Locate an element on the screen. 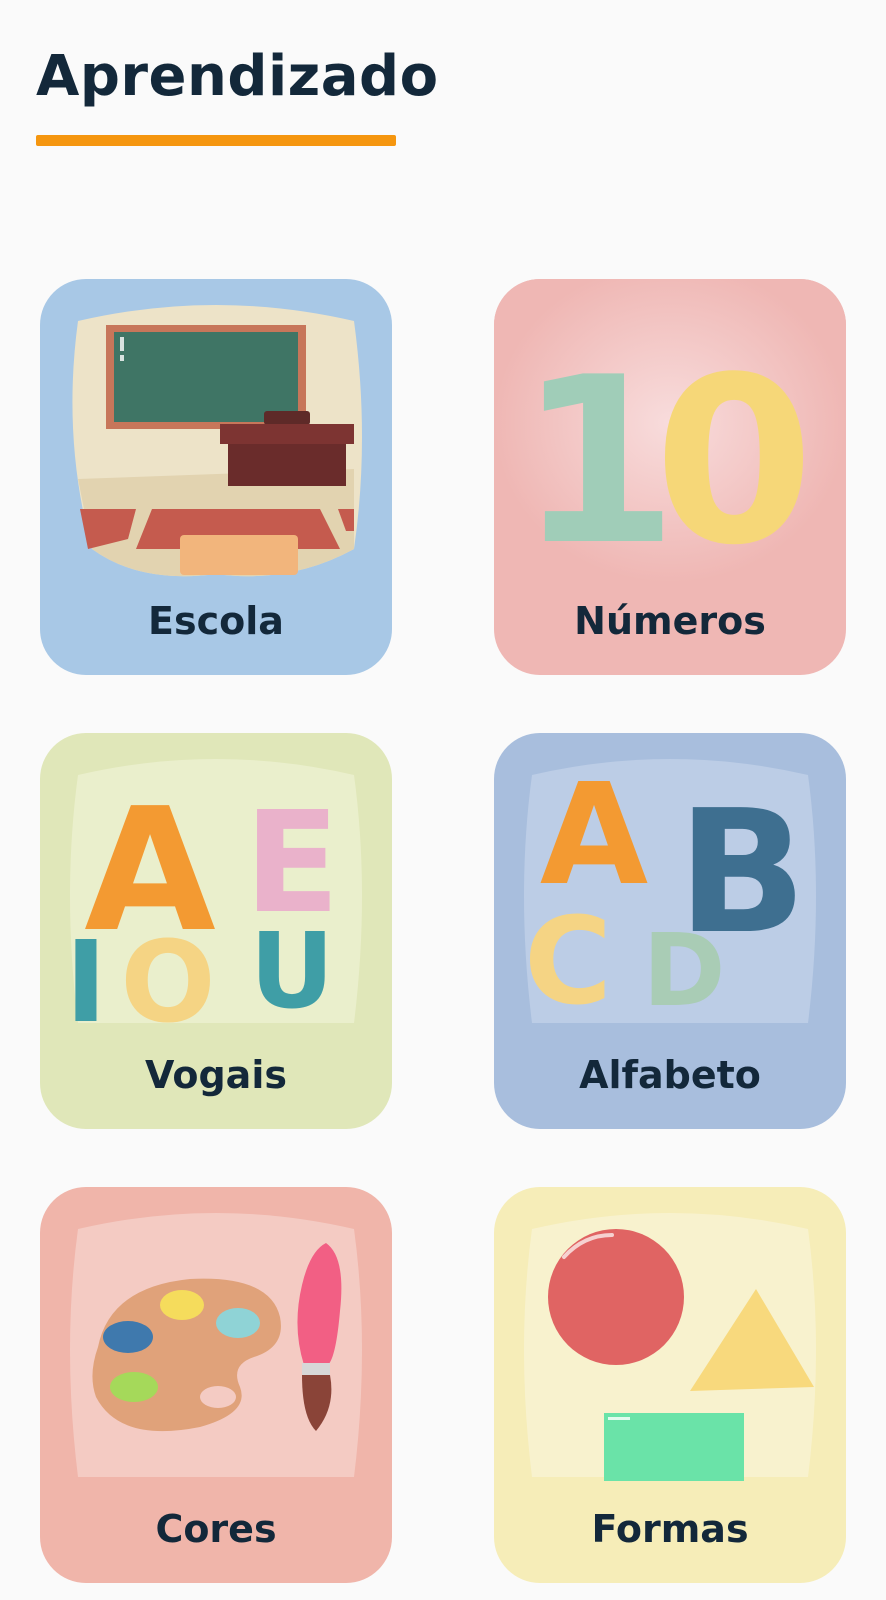  page-title: Aprendizado is located at coordinates (237, 76).